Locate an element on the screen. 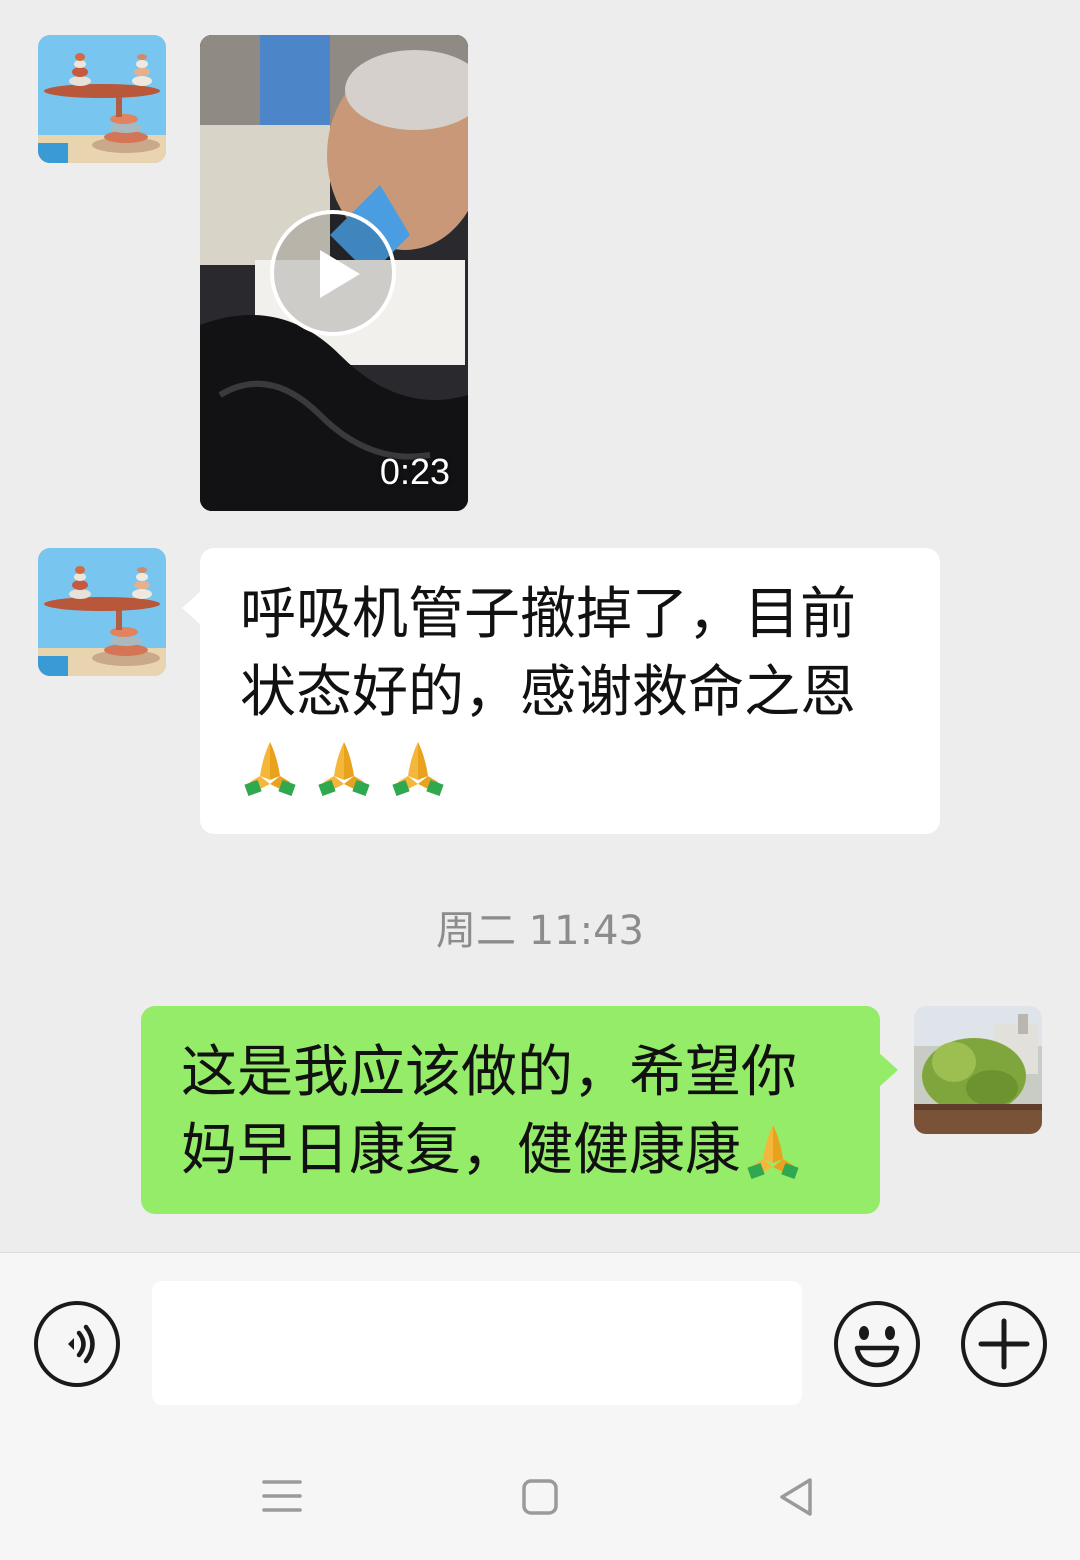 The width and height of the screenshot is (1080, 1560). emoji-row is located at coordinates (570, 766).